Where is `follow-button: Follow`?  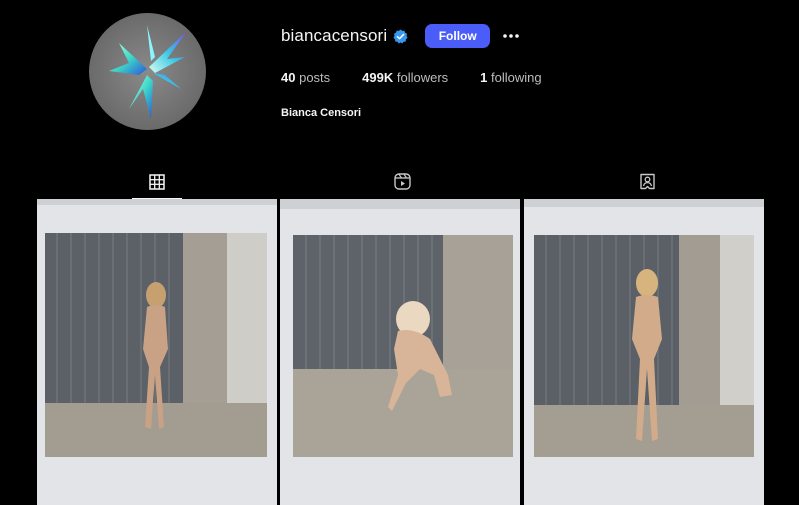
follow-button: Follow is located at coordinates (458, 36).